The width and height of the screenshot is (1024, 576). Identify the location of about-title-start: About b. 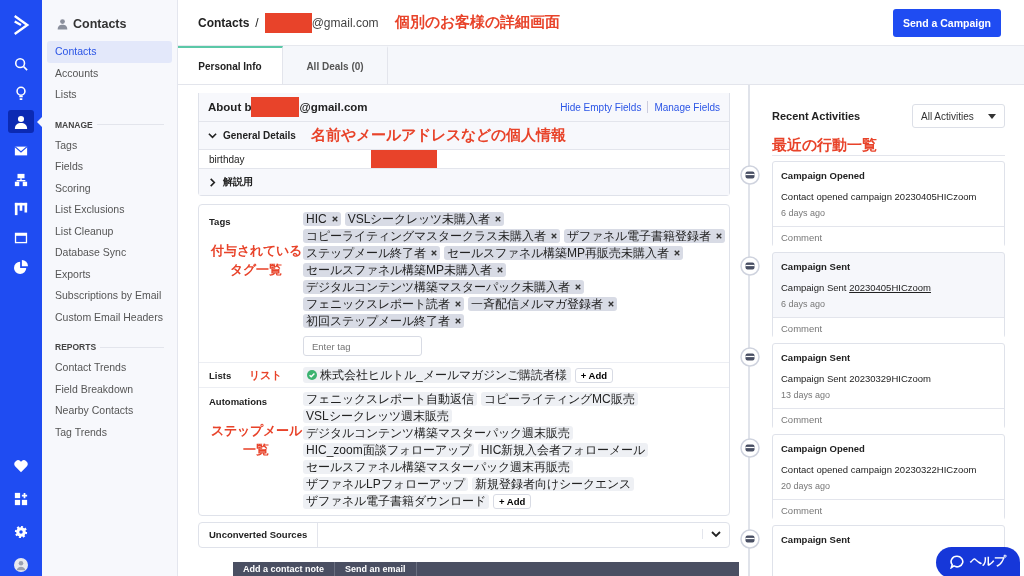
(230, 107).